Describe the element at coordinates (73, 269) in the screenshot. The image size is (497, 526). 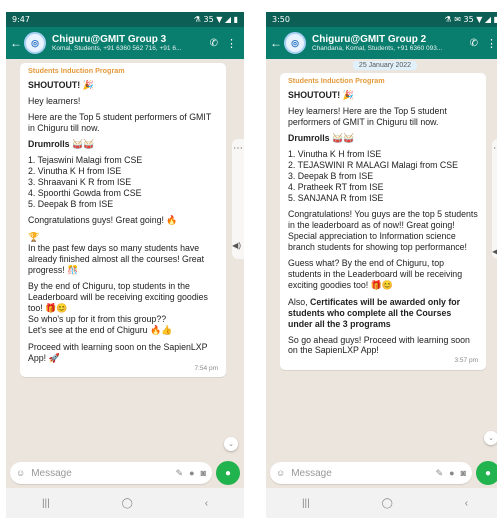
I see `confetti-icon: 🎊` at that location.